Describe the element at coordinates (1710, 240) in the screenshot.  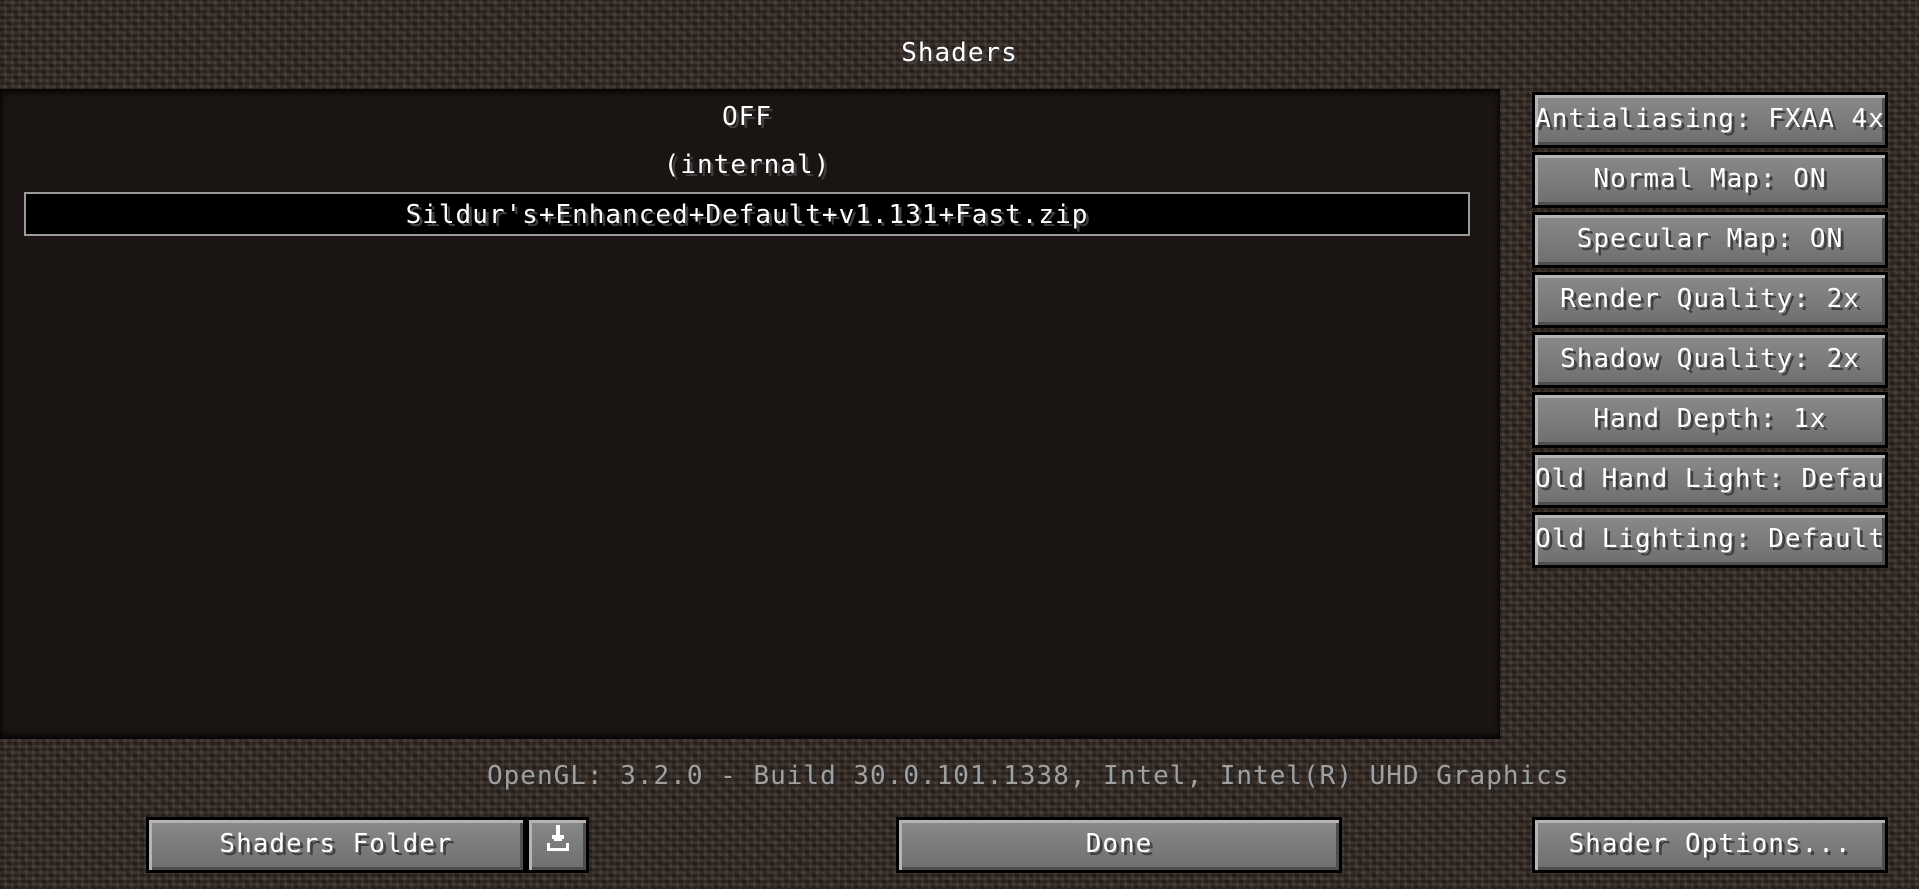
I see `specular-map-button: Specular Map: ON` at that location.